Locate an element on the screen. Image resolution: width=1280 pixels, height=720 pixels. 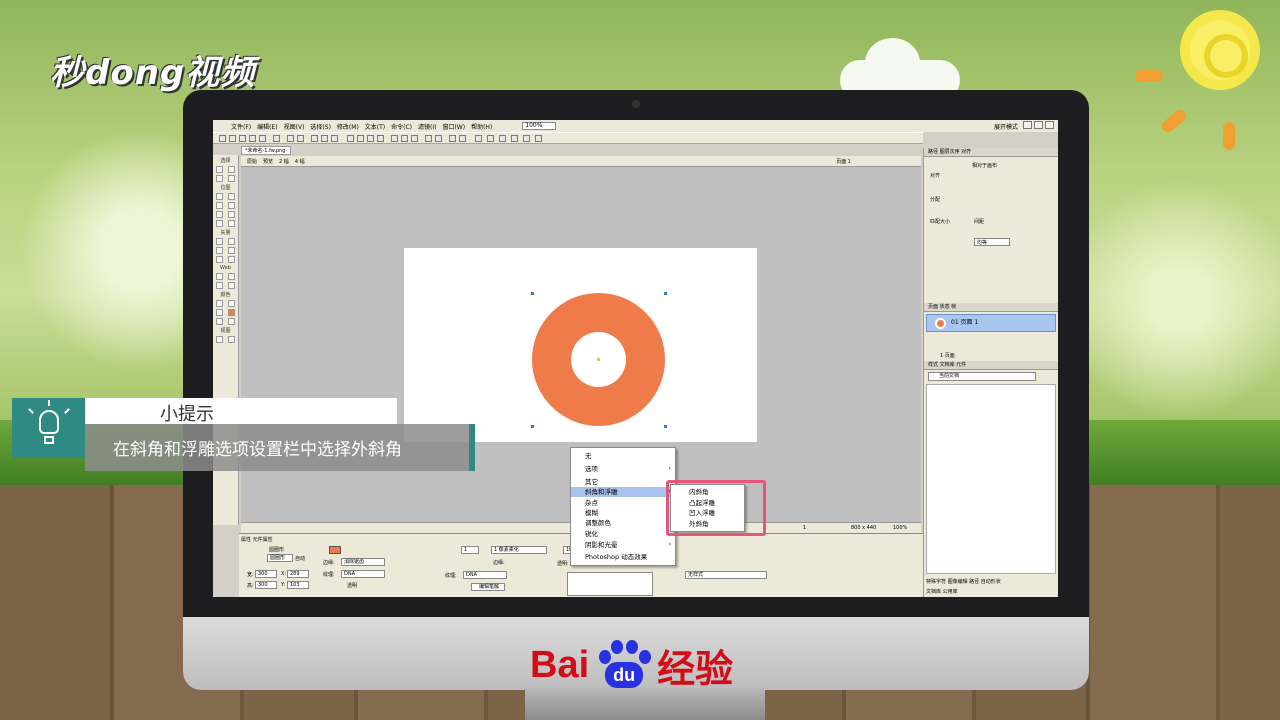
hotspot-icon is located at coordinates (514, 138).